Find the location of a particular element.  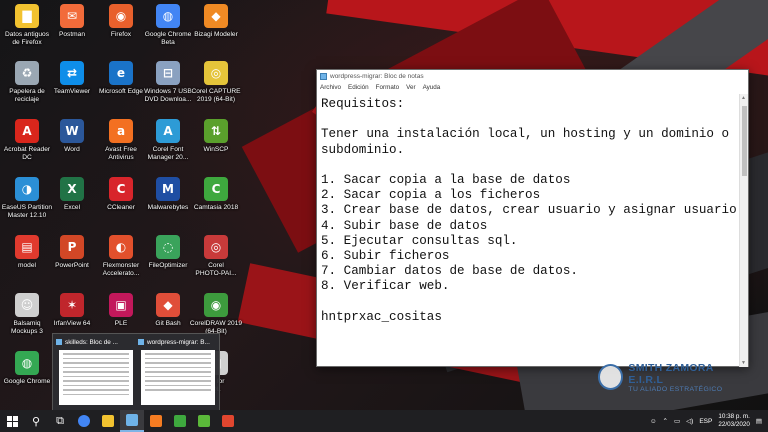

menu-ayuda: Ayuda is located at coordinates (432, 87).